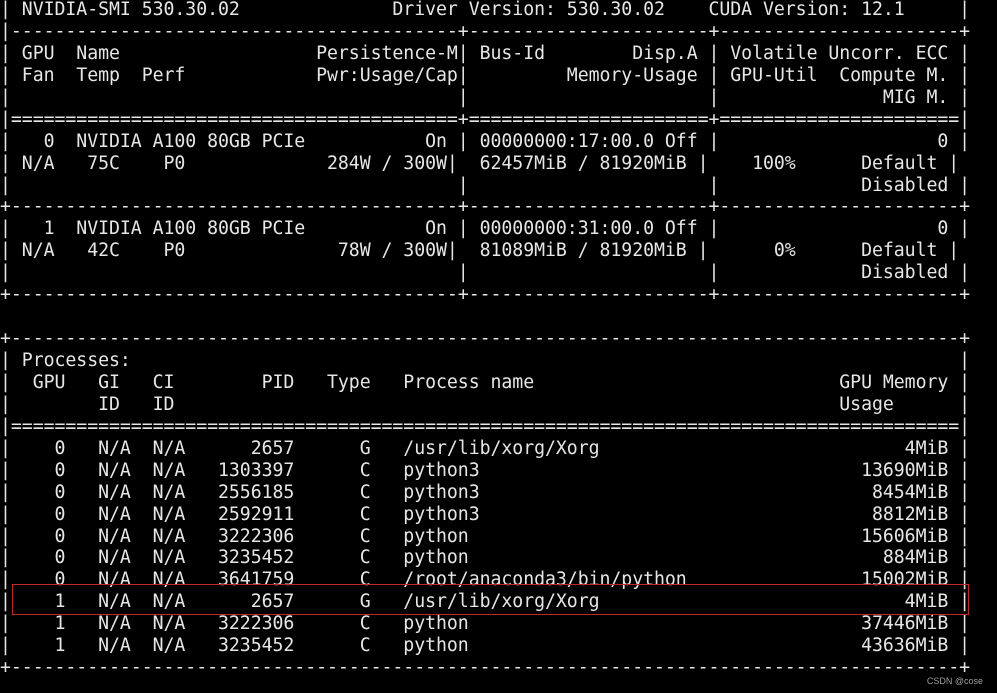 Image resolution: width=997 pixels, height=693 pixels. What do you see at coordinates (485, 558) in the screenshot?
I see `process-row: | 0 N/A N/A 3235452 C python 884MiB |` at bounding box center [485, 558].